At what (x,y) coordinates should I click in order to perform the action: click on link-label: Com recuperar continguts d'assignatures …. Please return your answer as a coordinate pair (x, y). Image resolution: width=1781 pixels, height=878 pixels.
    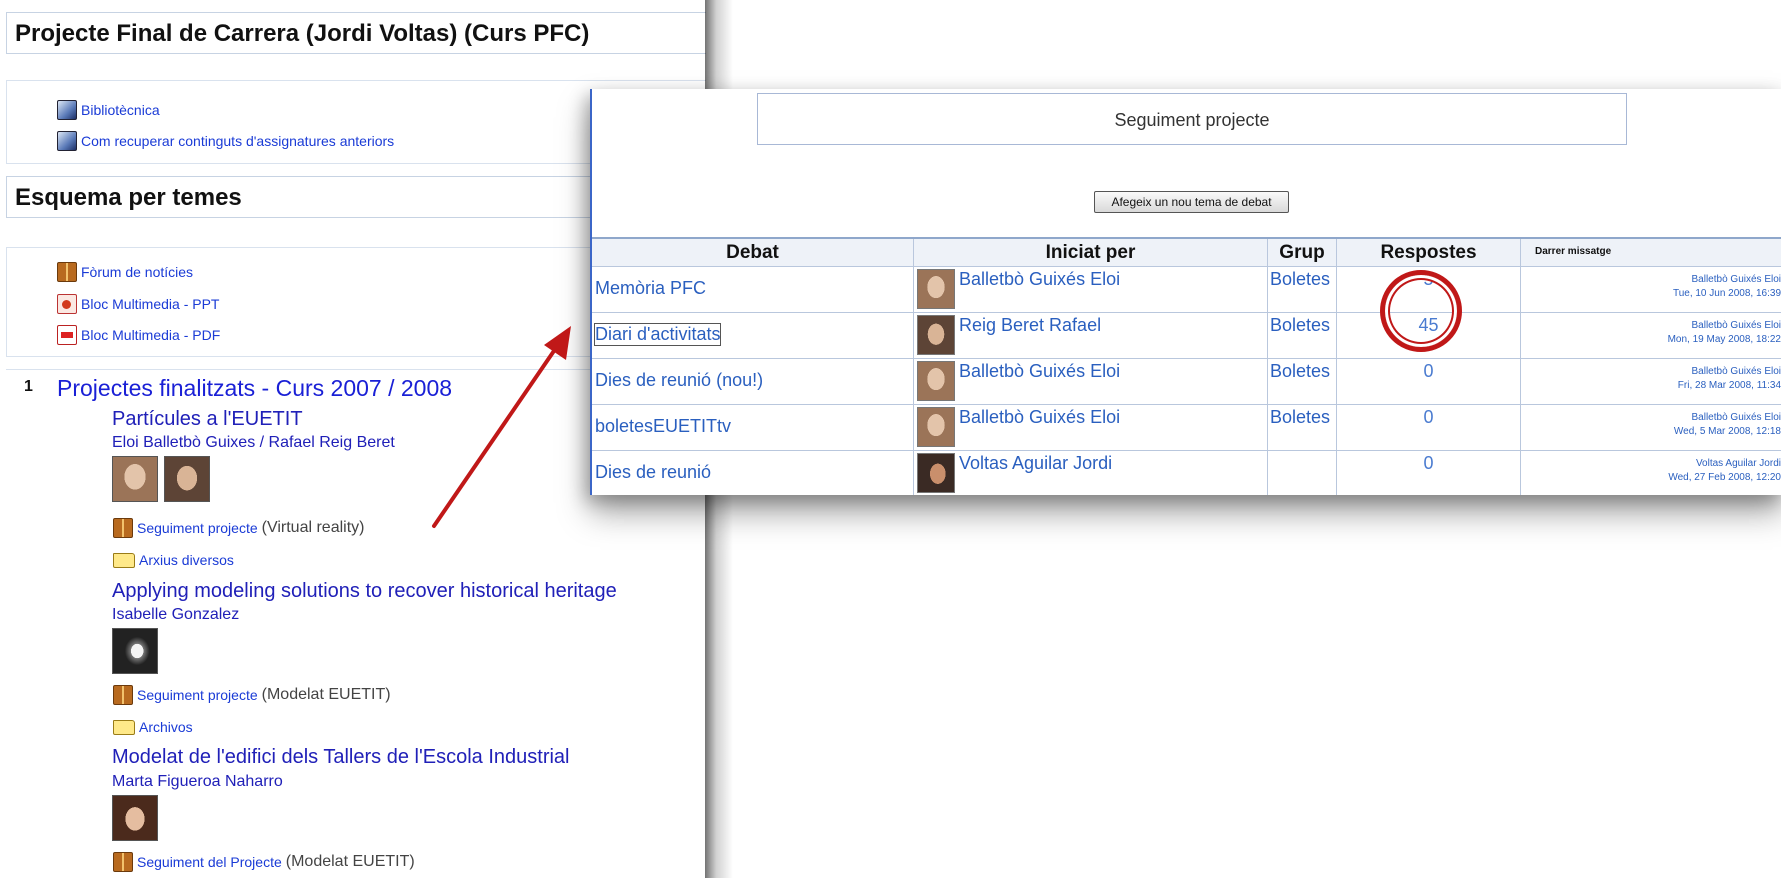
    Looking at the image, I should click on (237, 141).